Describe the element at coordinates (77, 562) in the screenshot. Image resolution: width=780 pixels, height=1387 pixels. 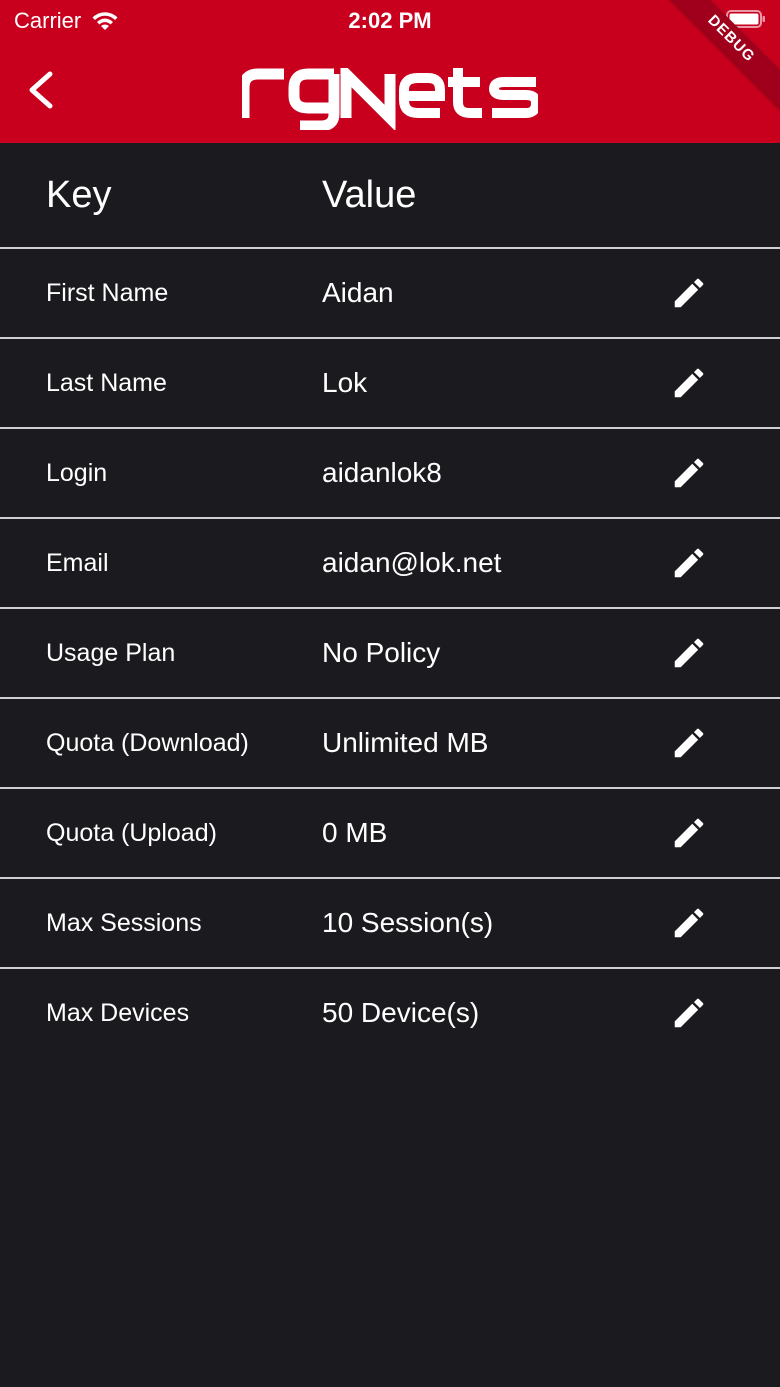
I see `row-key-label: Email` at that location.